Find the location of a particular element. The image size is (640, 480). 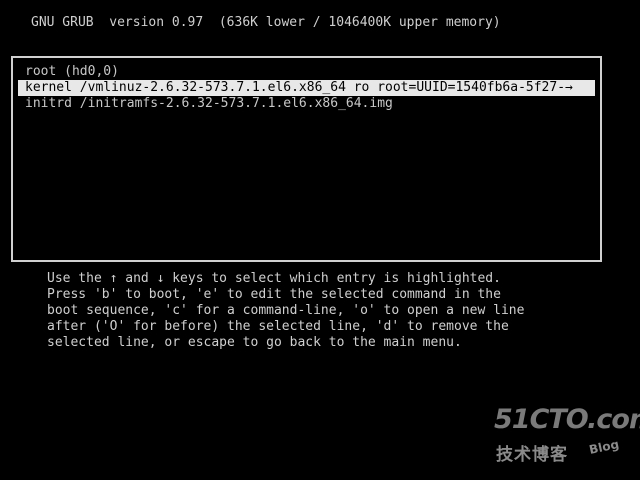

entry-root: root (hd0,0) is located at coordinates (306, 72).